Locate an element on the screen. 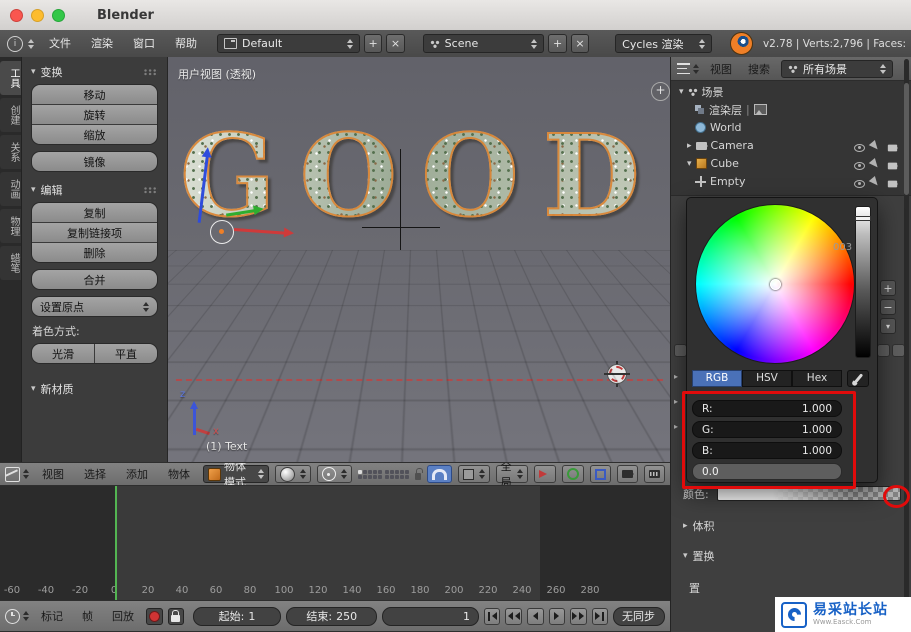 This screenshot has height=632, width=911. tool-tab-grease-pencil: 蜡笔 is located at coordinates (10, 263).